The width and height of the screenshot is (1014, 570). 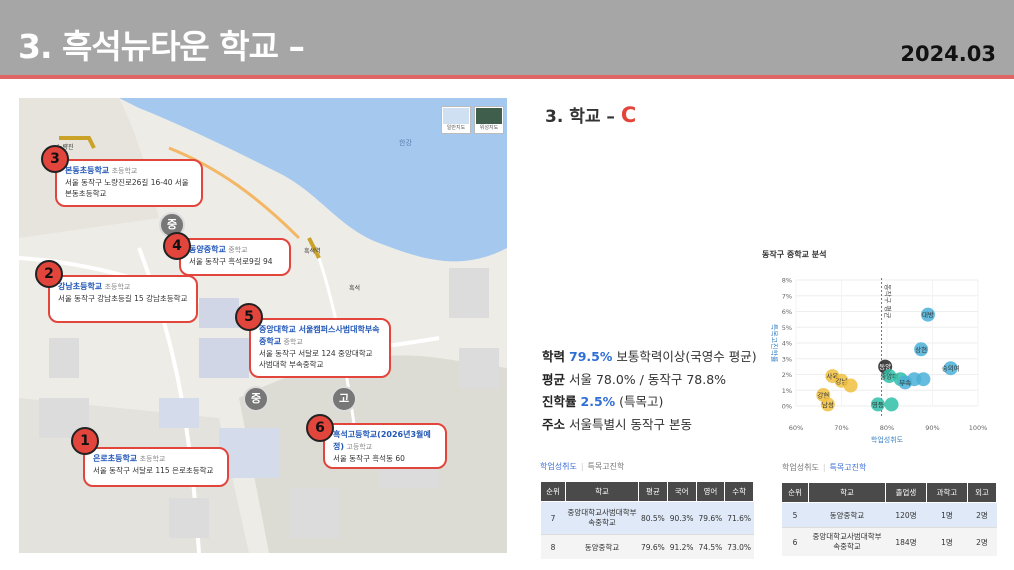 What do you see at coordinates (177, 246) in the screenshot?
I see `school-marker: 4` at bounding box center [177, 246].